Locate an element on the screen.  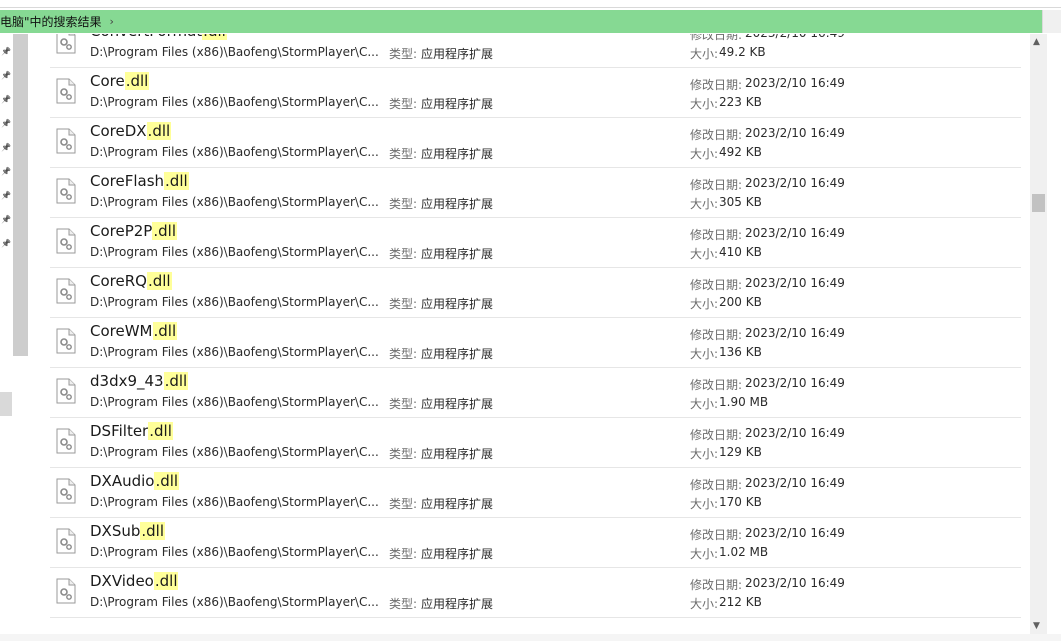
breadcrumb: 电脑"中的搜索结果 is located at coordinates (51, 21).